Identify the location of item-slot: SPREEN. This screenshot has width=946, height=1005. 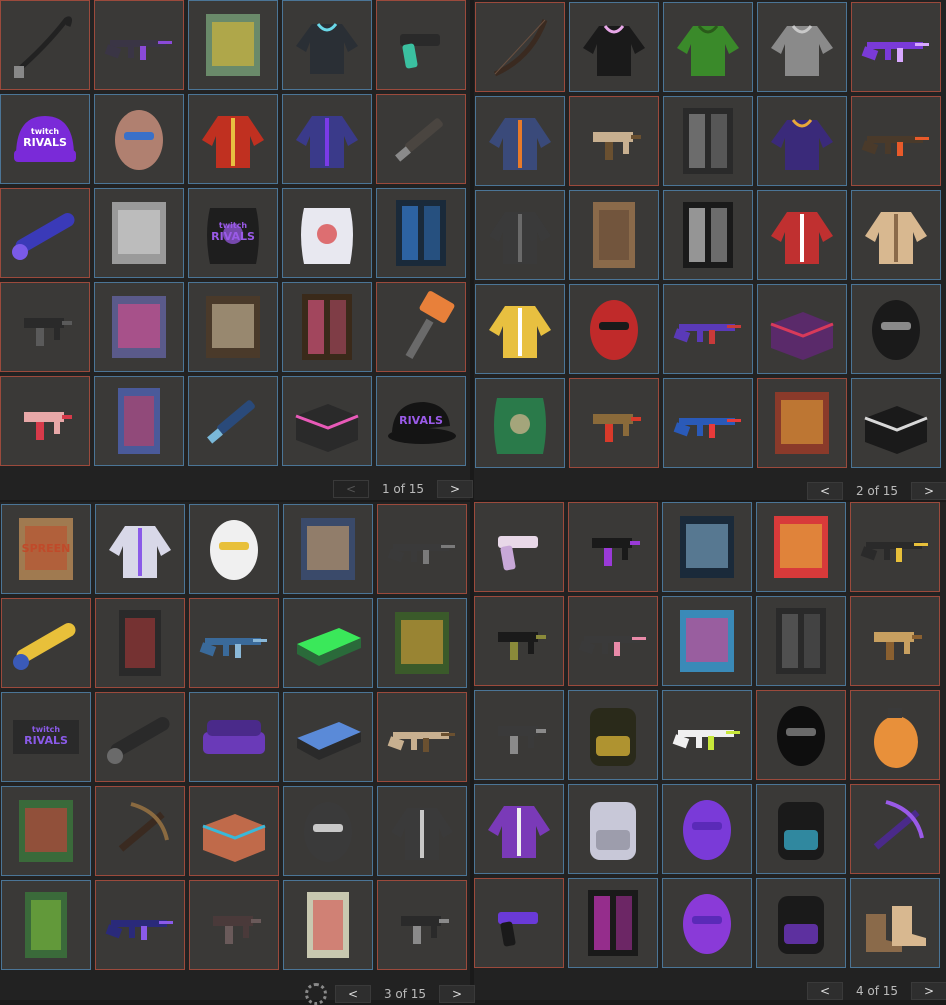
(46, 549).